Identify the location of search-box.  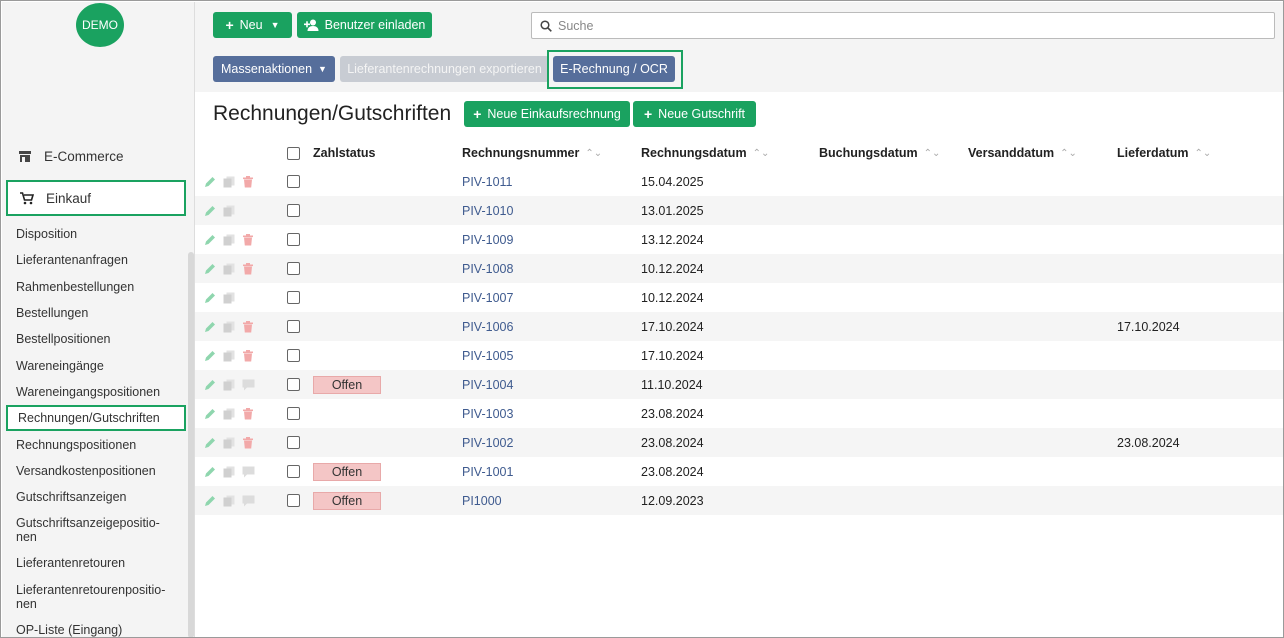
(903, 25).